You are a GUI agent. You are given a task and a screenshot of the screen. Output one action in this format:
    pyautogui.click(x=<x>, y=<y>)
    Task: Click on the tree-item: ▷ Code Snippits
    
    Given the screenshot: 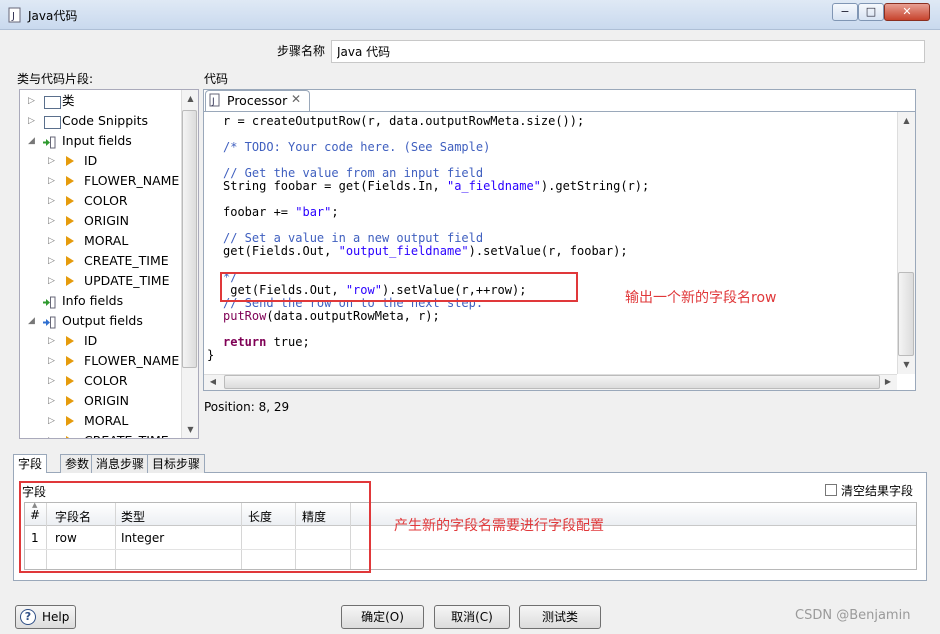 What is the action you would take?
    pyautogui.click(x=100, y=121)
    